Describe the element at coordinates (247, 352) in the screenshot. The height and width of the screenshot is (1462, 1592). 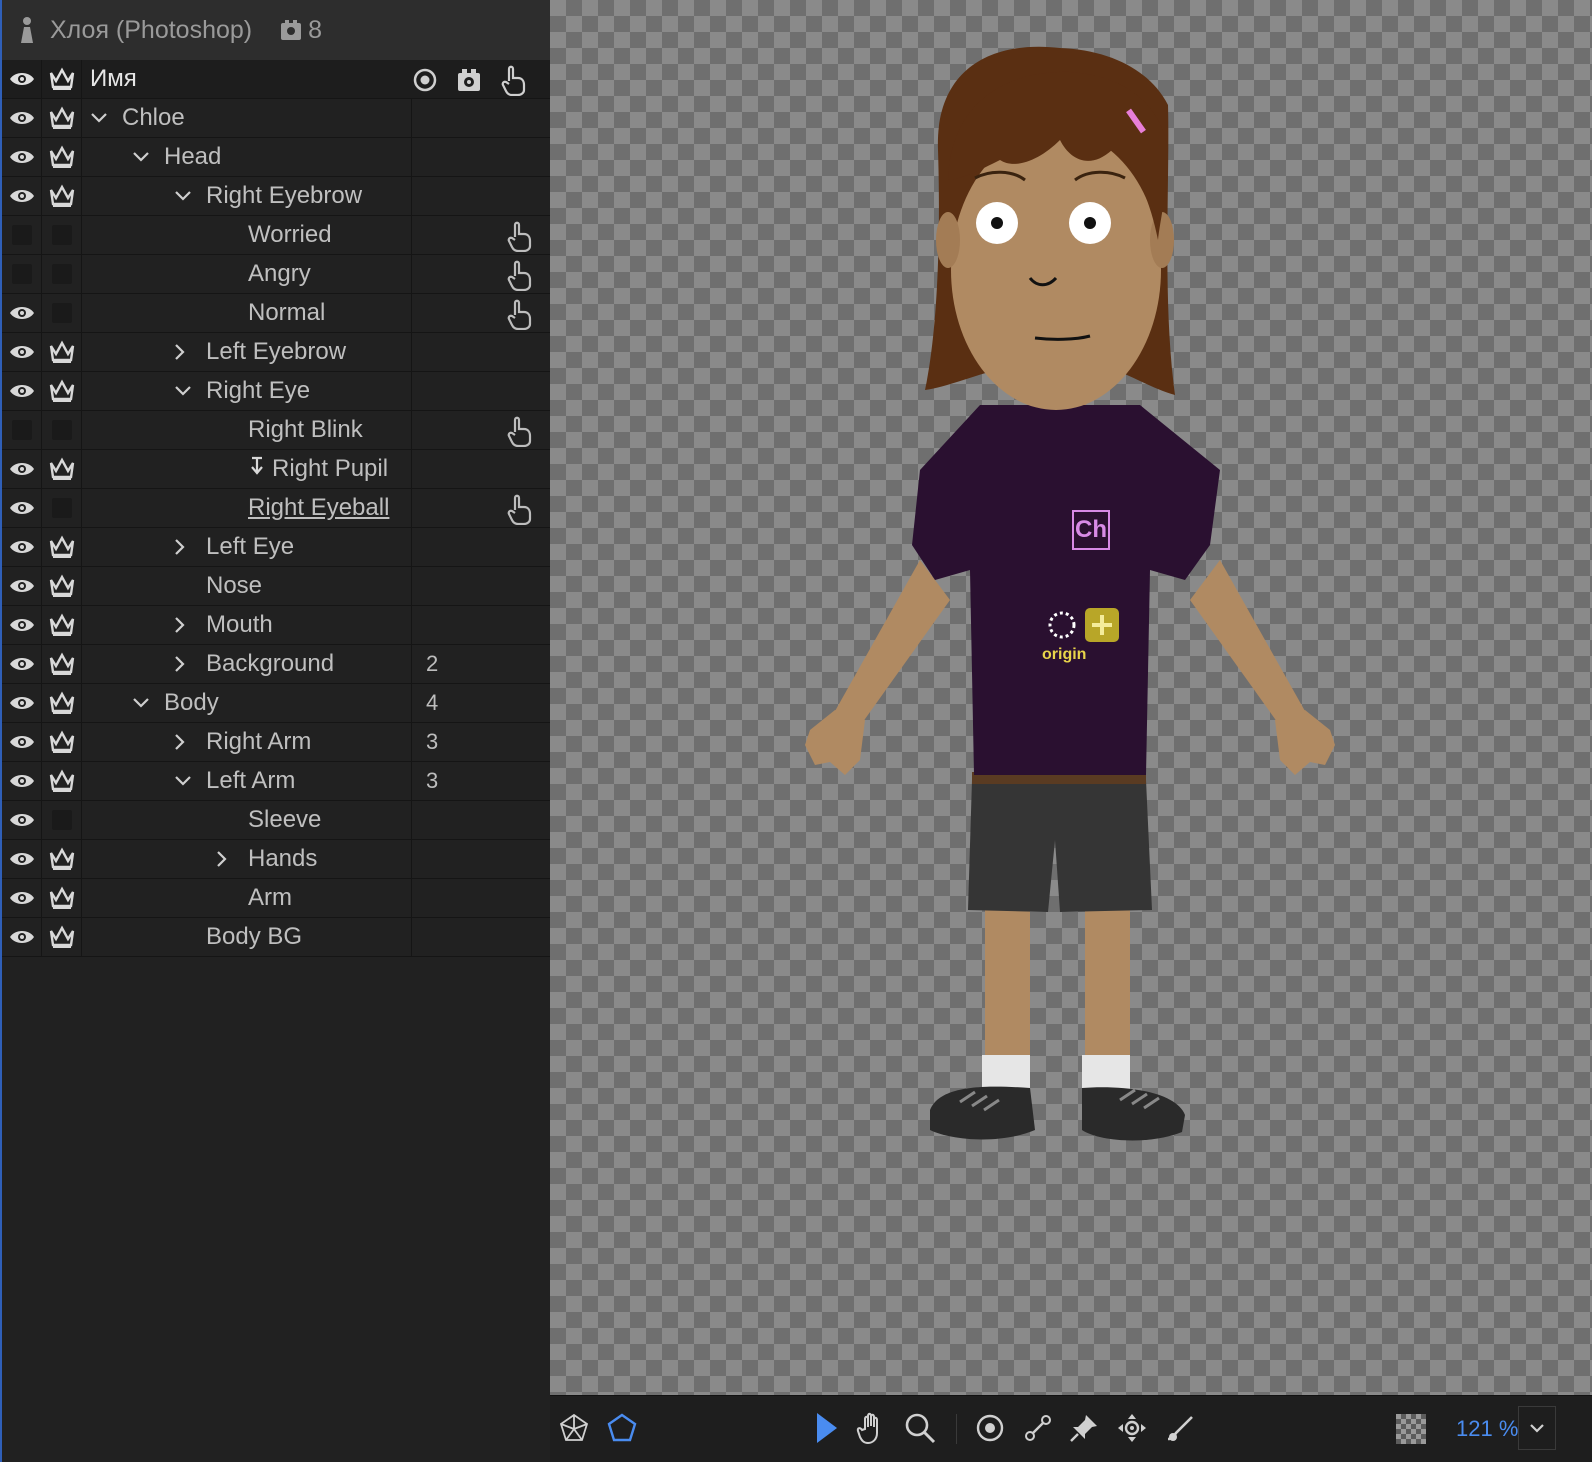
I see `layer-name-cell: Left Eyebrow` at that location.